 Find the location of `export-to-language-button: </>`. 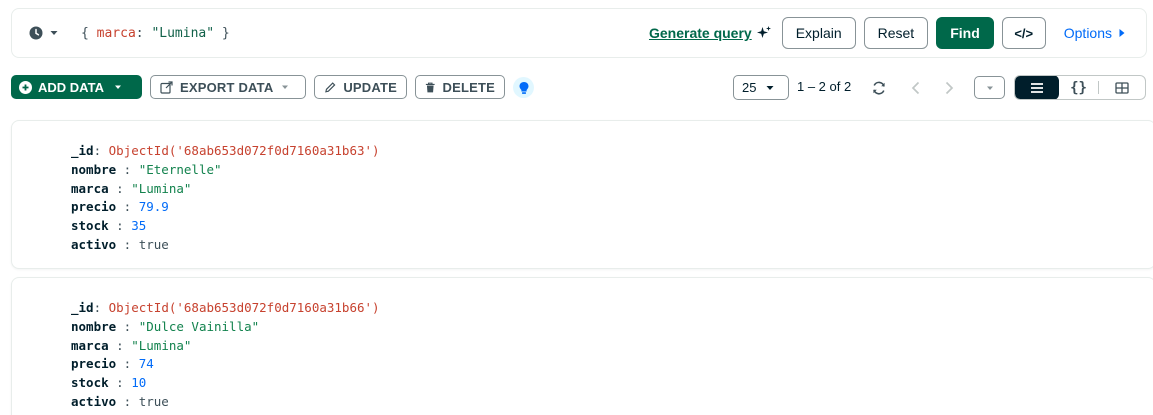

export-to-language-button: </> is located at coordinates (1023, 33).